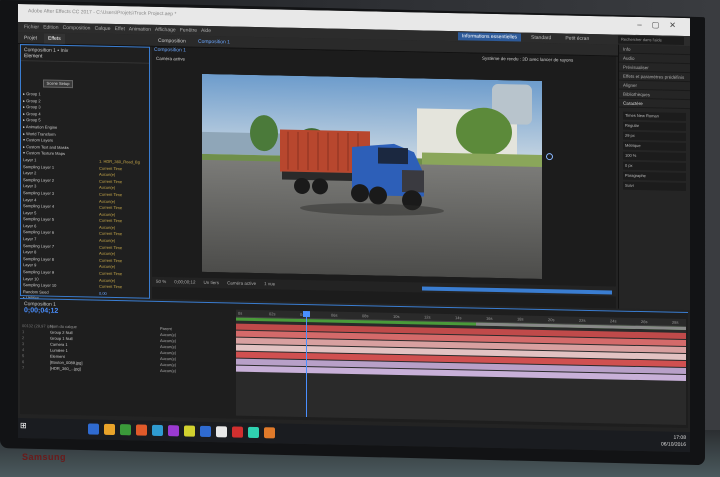  What do you see at coordinates (50, 28) in the screenshot?
I see `menu-item: Edition` at bounding box center [50, 28].